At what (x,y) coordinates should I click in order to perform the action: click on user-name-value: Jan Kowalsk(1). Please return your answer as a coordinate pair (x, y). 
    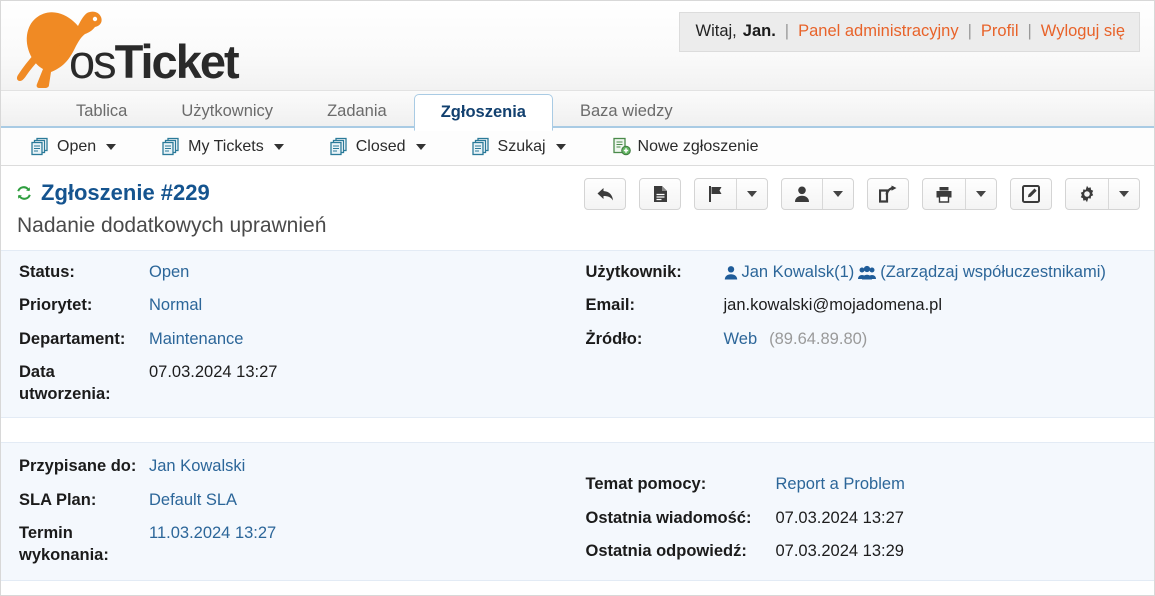
    Looking at the image, I should click on (798, 272).